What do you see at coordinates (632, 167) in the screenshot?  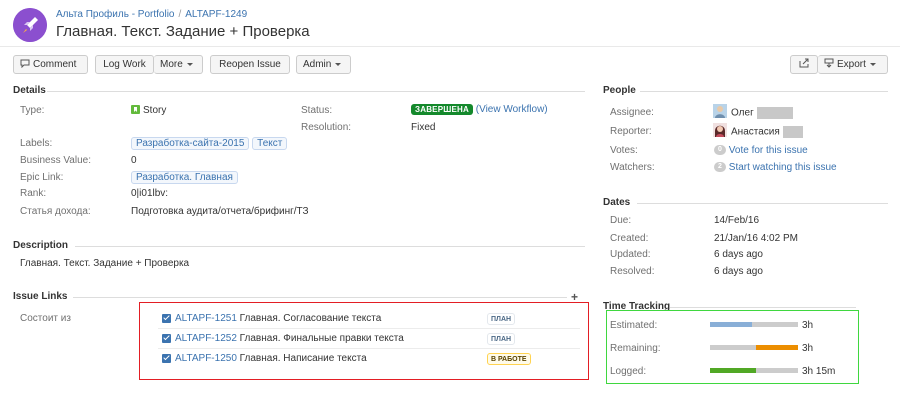 I see `watchers-label: Watchers:` at bounding box center [632, 167].